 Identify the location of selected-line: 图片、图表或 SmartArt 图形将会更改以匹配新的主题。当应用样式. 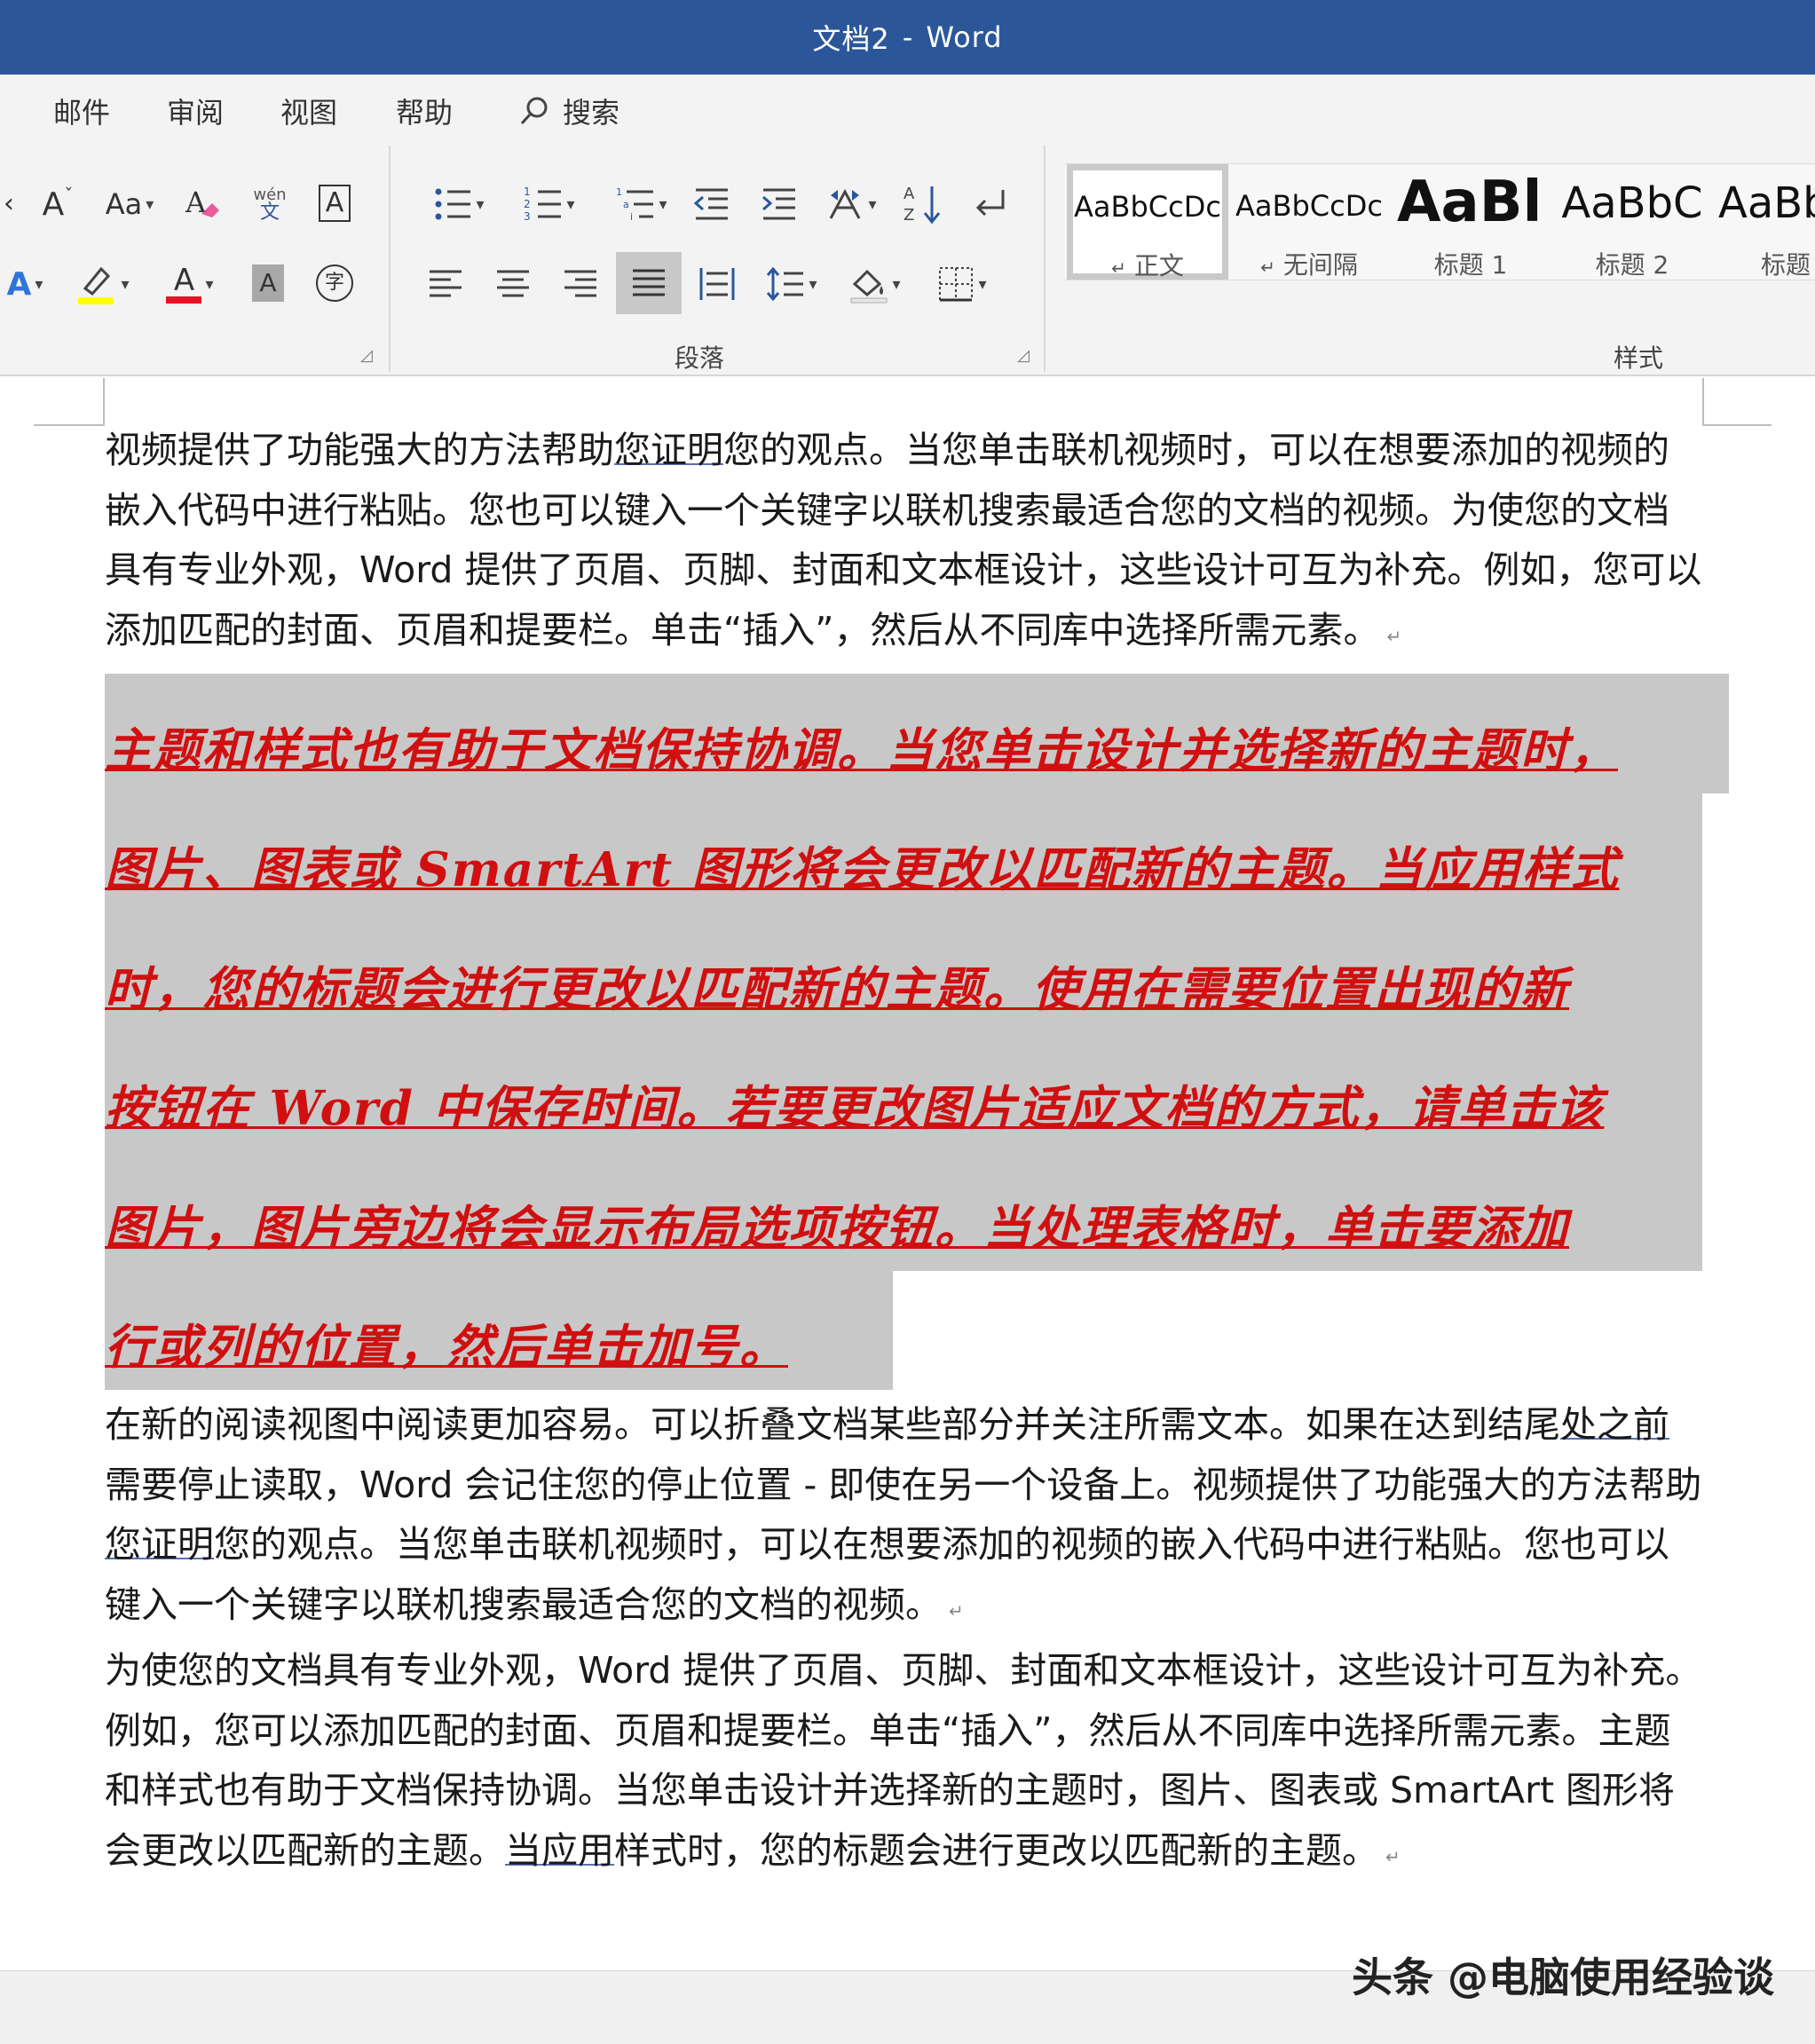
(903, 852).